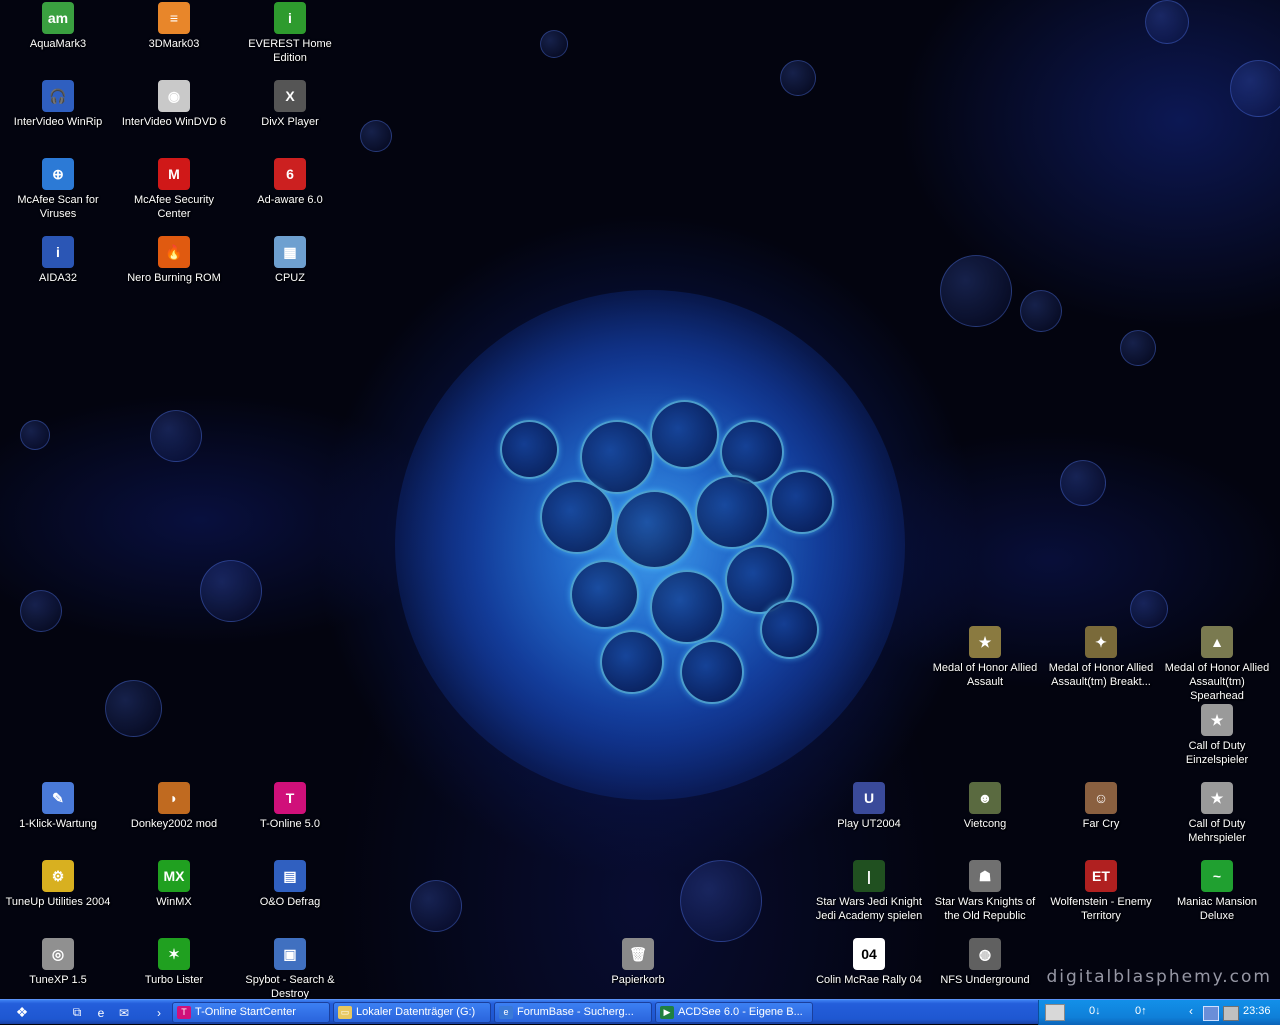  I want to click on wolfenstein-icon: ET, so click(1101, 876).